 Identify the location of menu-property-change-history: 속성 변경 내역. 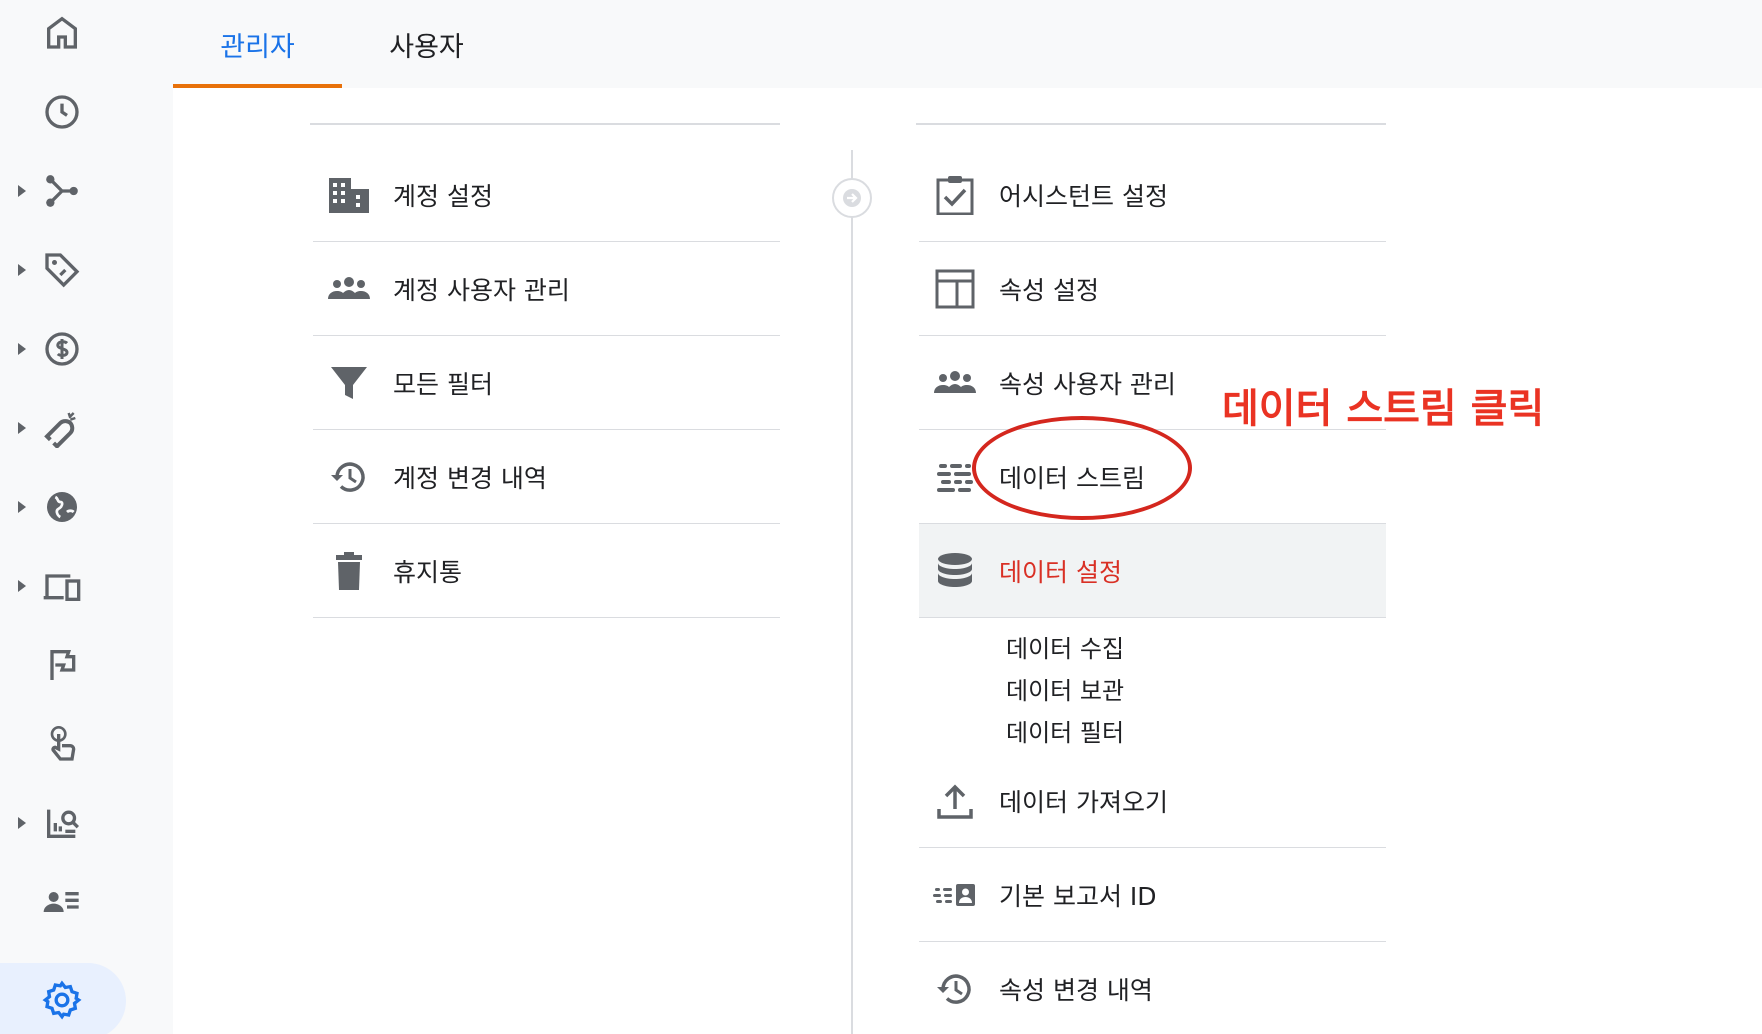
(1152, 988).